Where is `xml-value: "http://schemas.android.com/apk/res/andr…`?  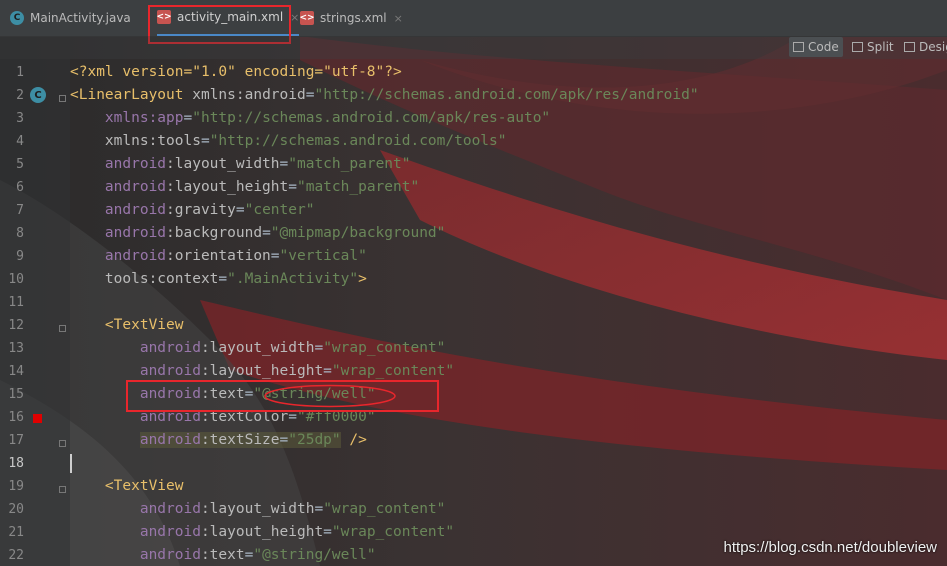 xml-value: "http://schemas.android.com/apk/res/andr… is located at coordinates (506, 95).